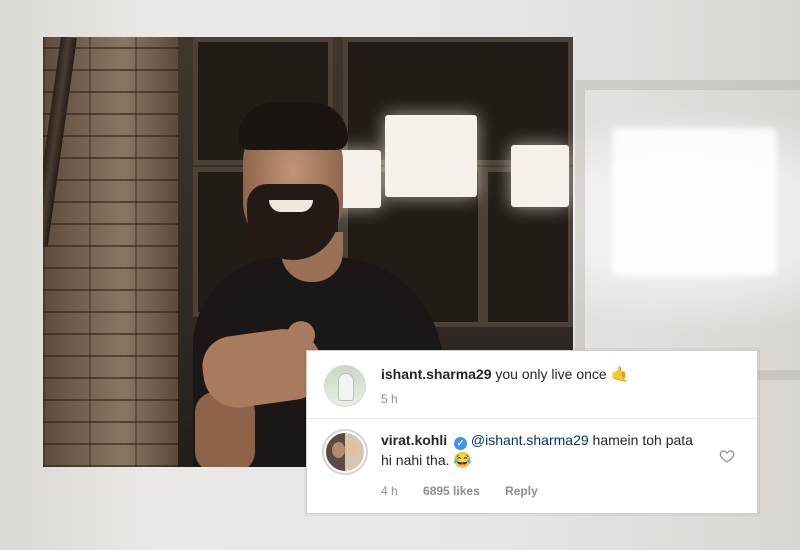 This screenshot has width=800, height=550. I want to click on comment-meta: 4 h 6895 likes Reply, so click(470, 491).